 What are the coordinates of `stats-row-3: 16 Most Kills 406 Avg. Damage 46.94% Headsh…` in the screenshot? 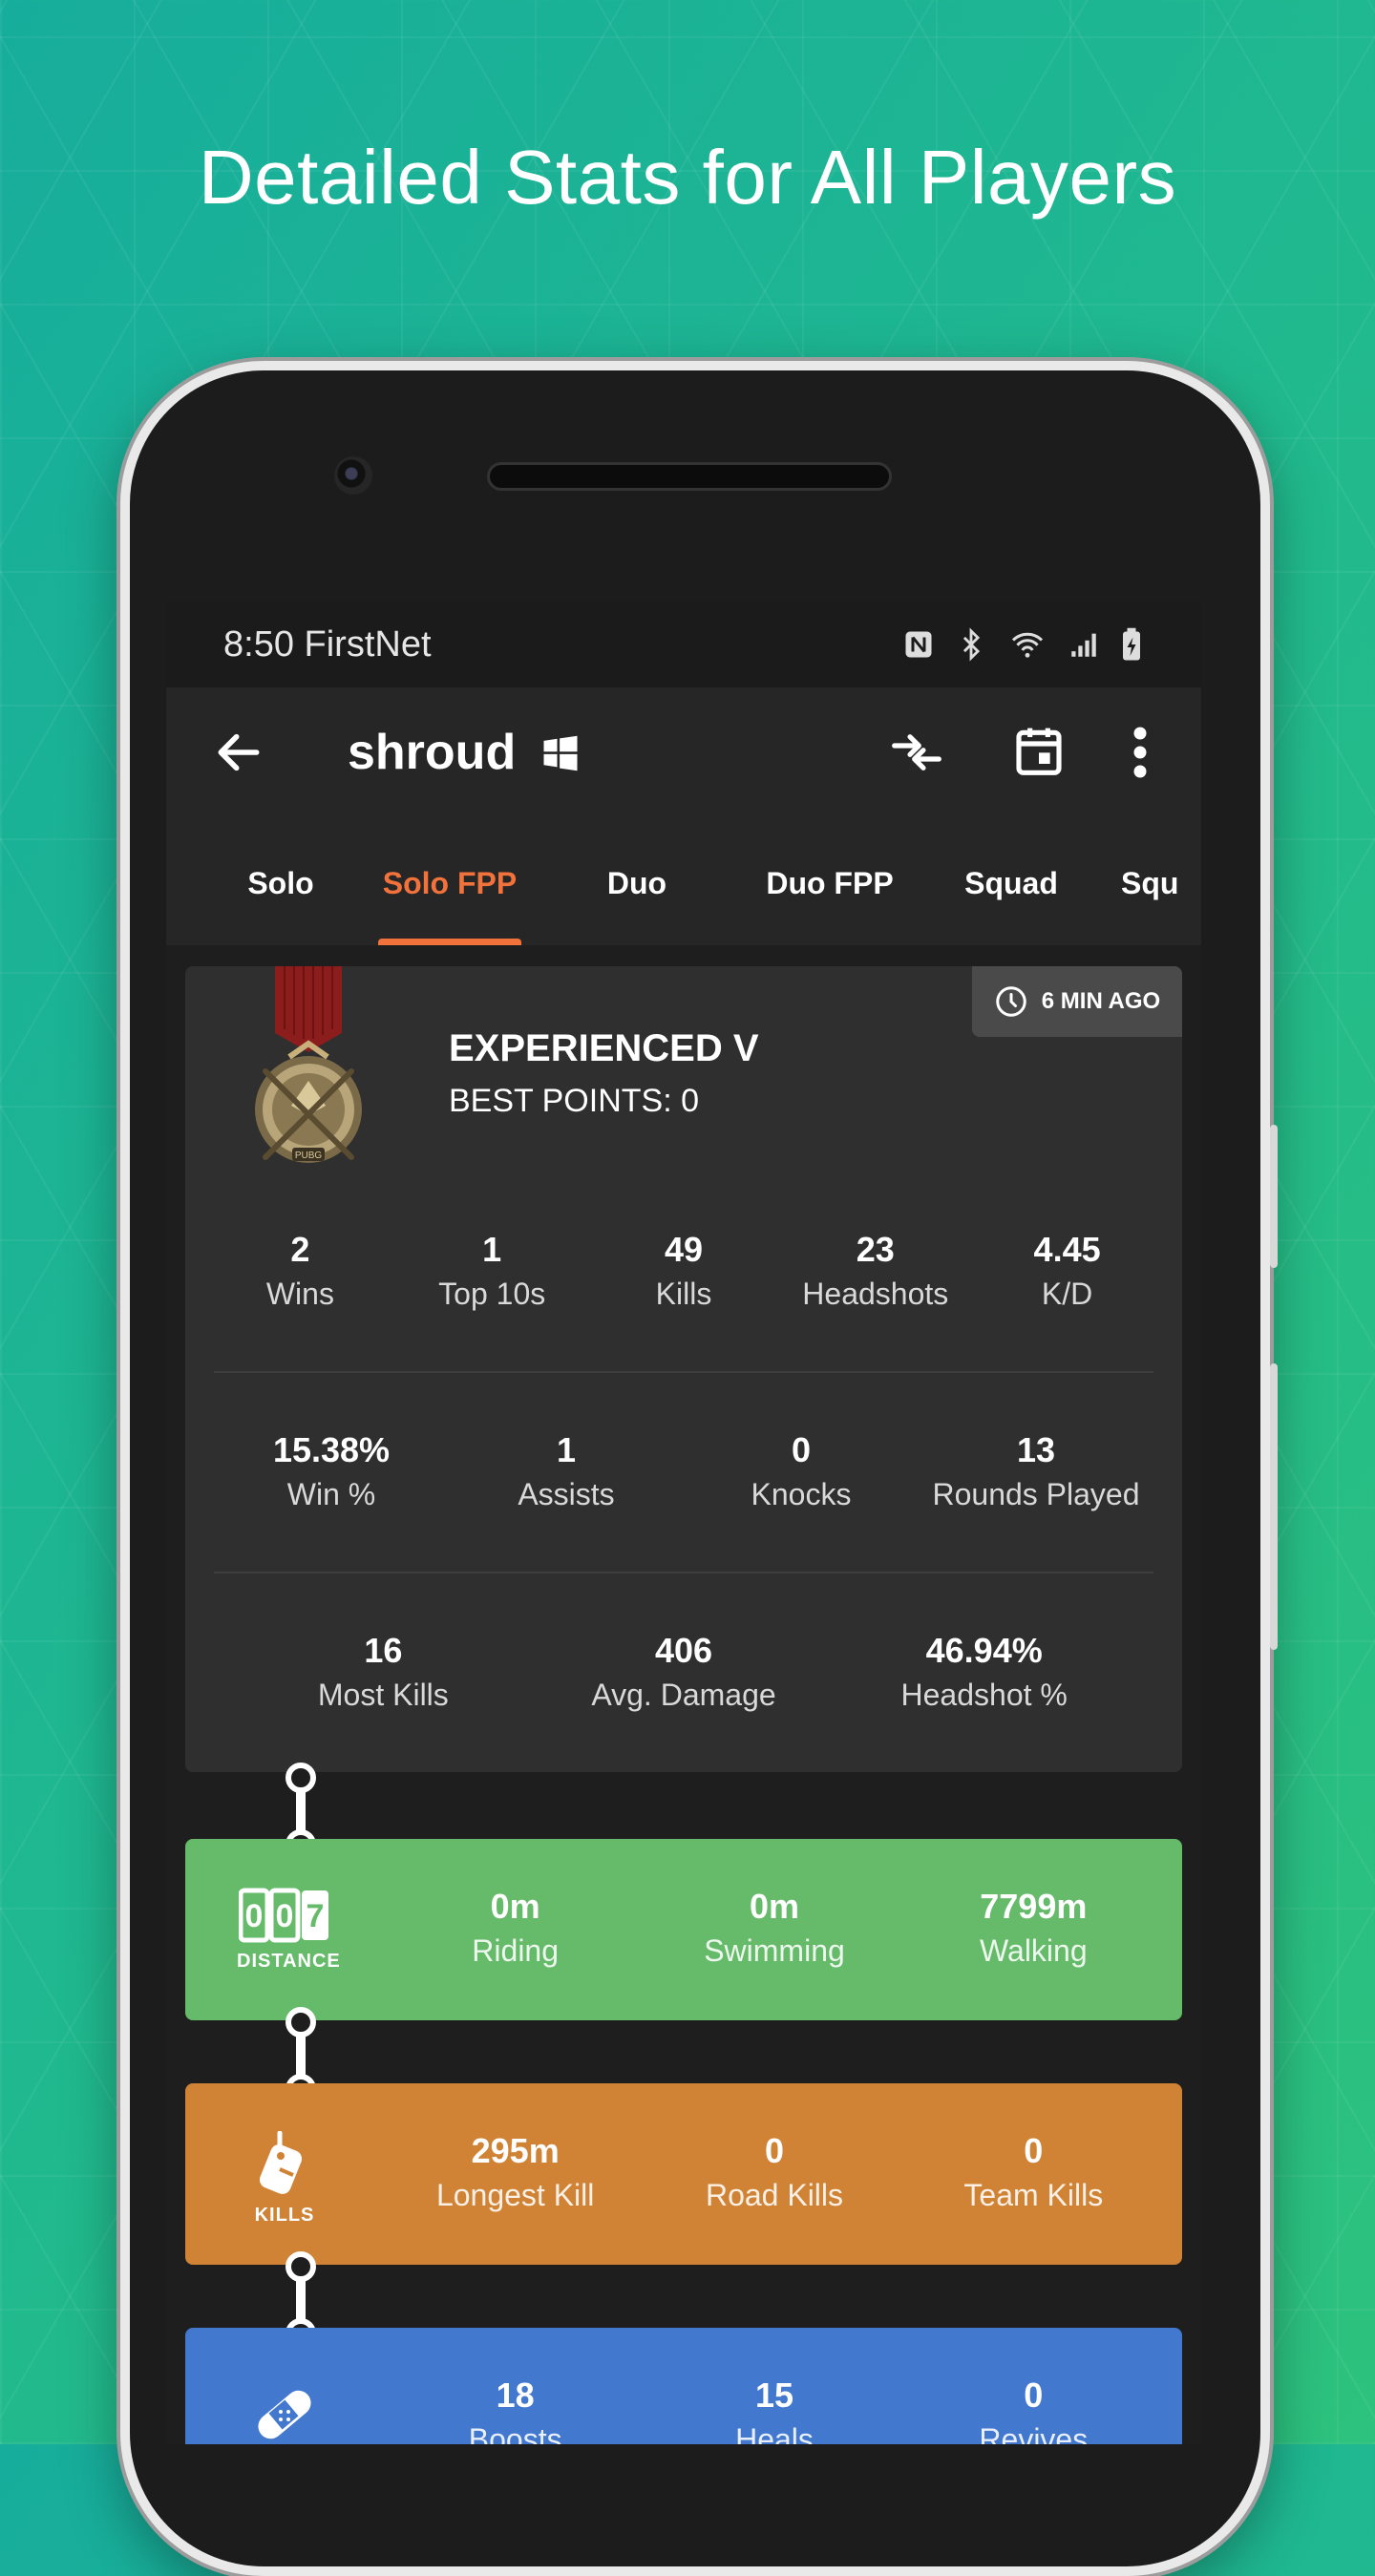 It's located at (684, 1673).